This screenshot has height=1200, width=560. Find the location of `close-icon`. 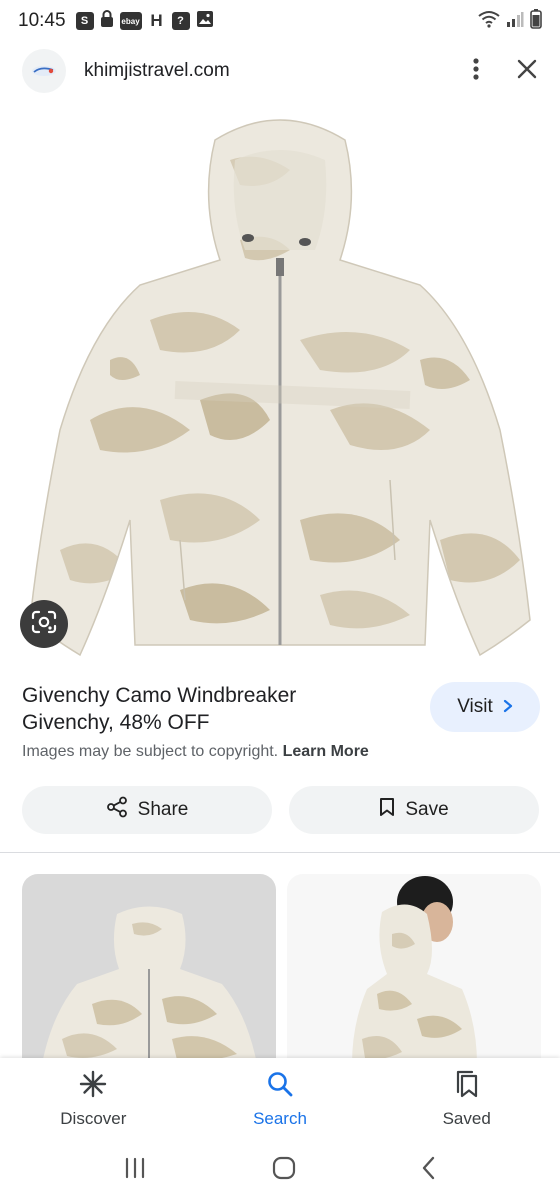

close-icon is located at coordinates (527, 71).